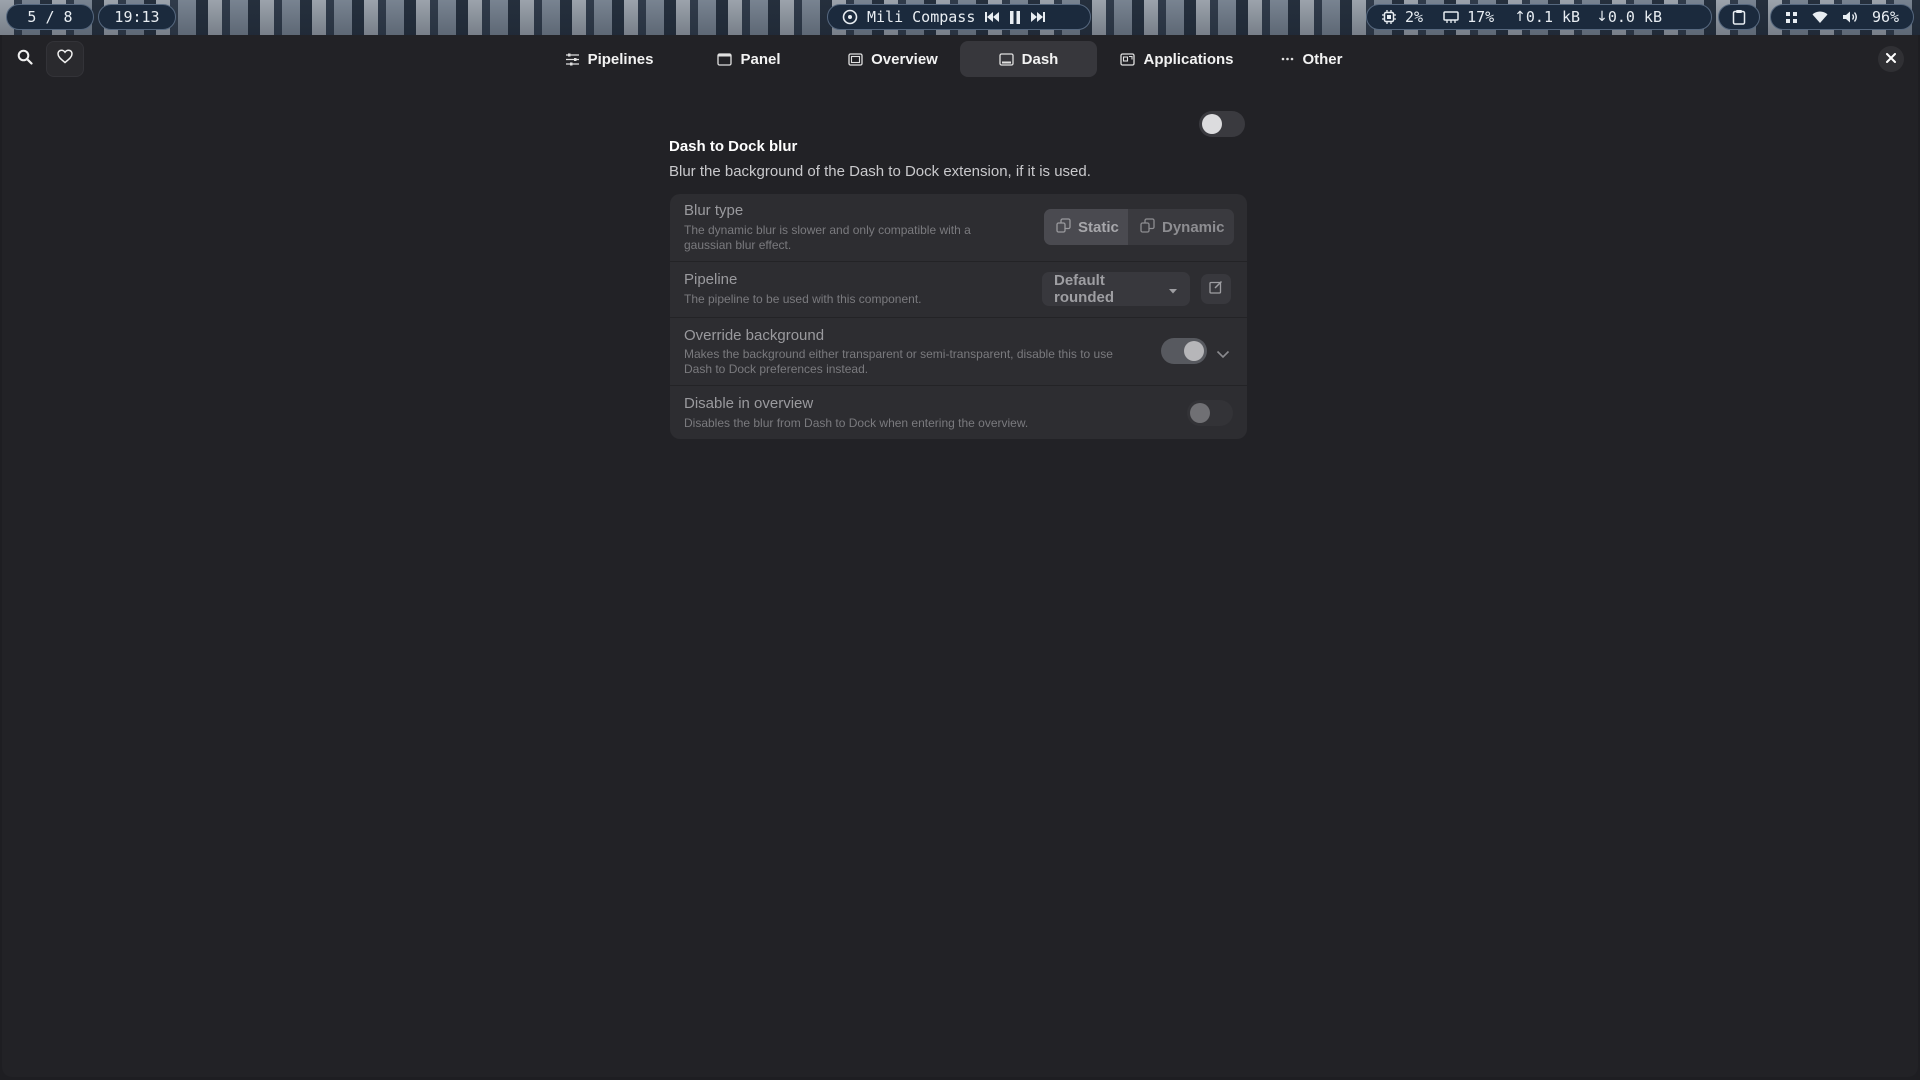 Image resolution: width=1920 pixels, height=1080 pixels. Describe the element at coordinates (725, 59) in the screenshot. I see `panel-icon` at that location.